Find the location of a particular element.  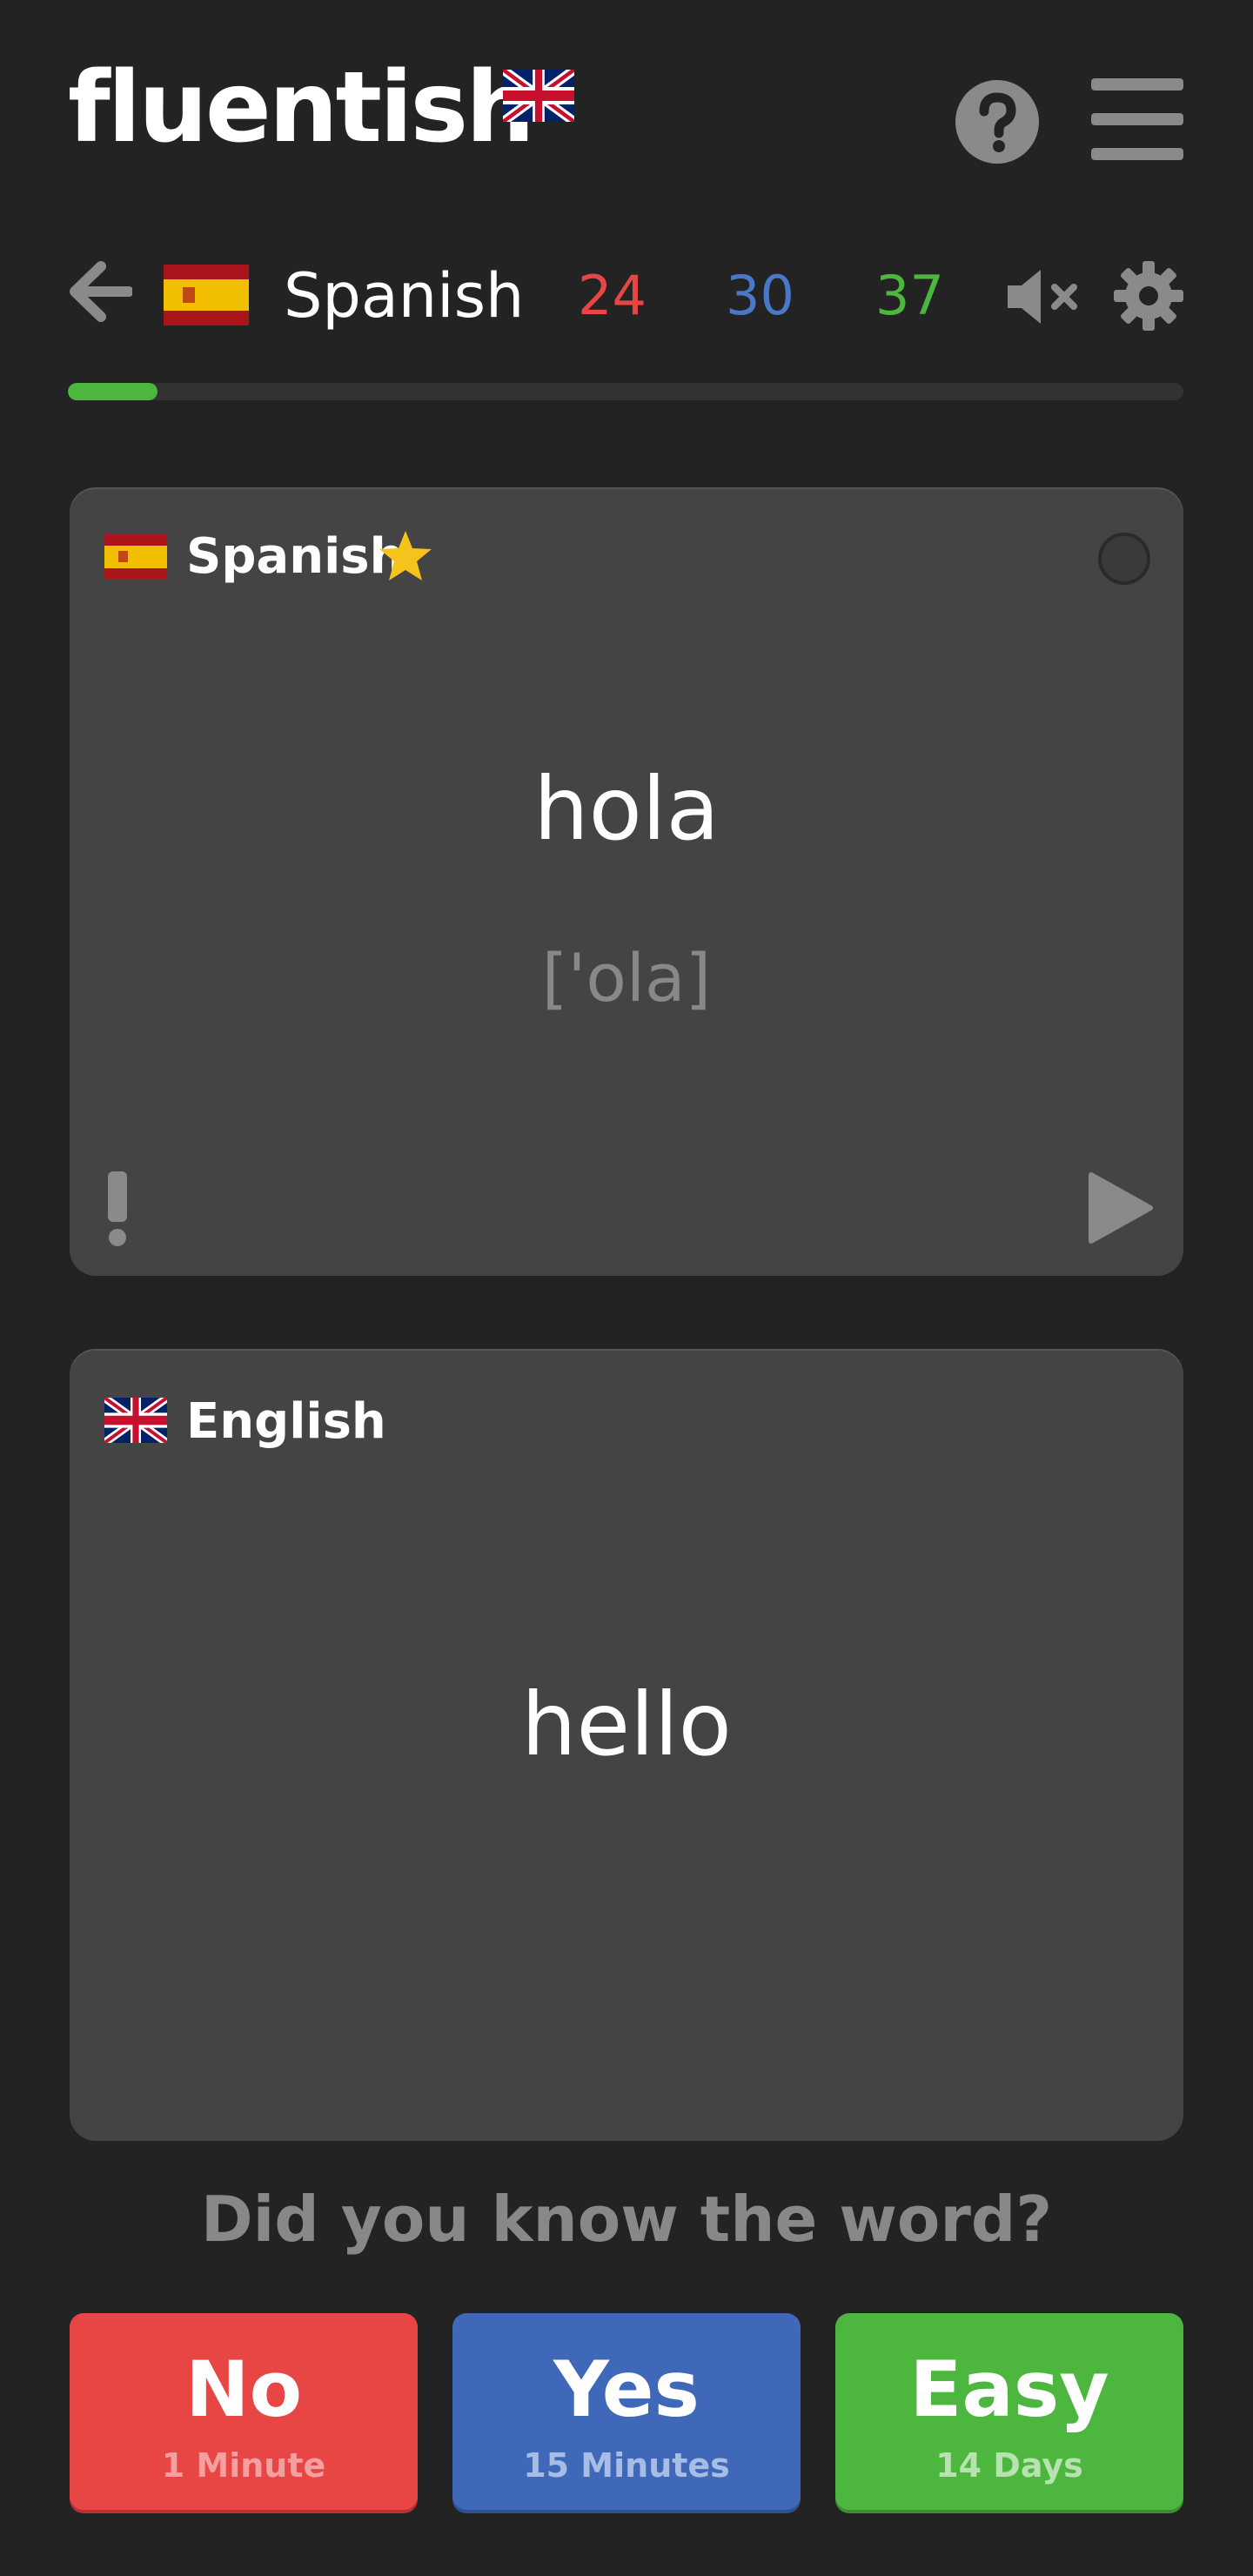

back-arrow-icon is located at coordinates (100, 291).